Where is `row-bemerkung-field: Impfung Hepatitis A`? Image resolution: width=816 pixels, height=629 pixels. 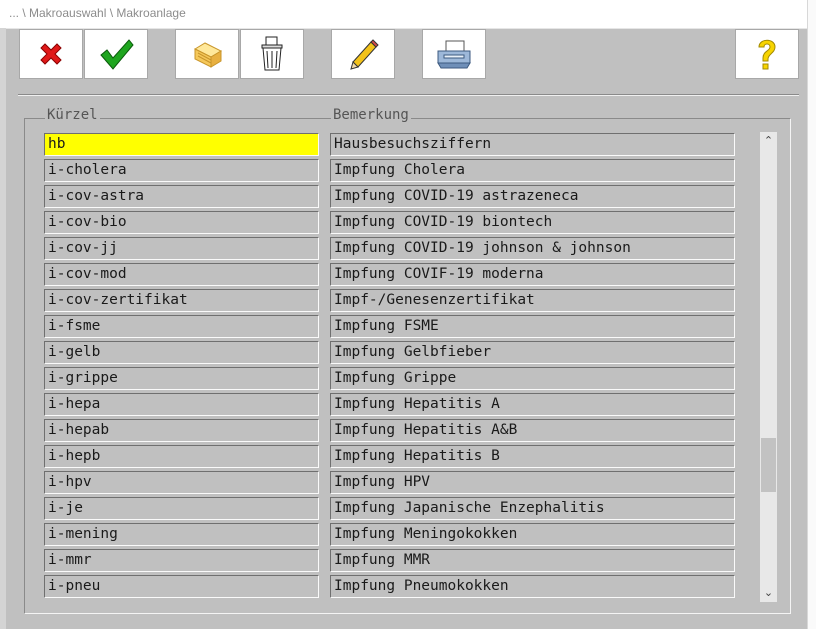
row-bemerkung-field: Impfung Hepatitis A is located at coordinates (532, 404).